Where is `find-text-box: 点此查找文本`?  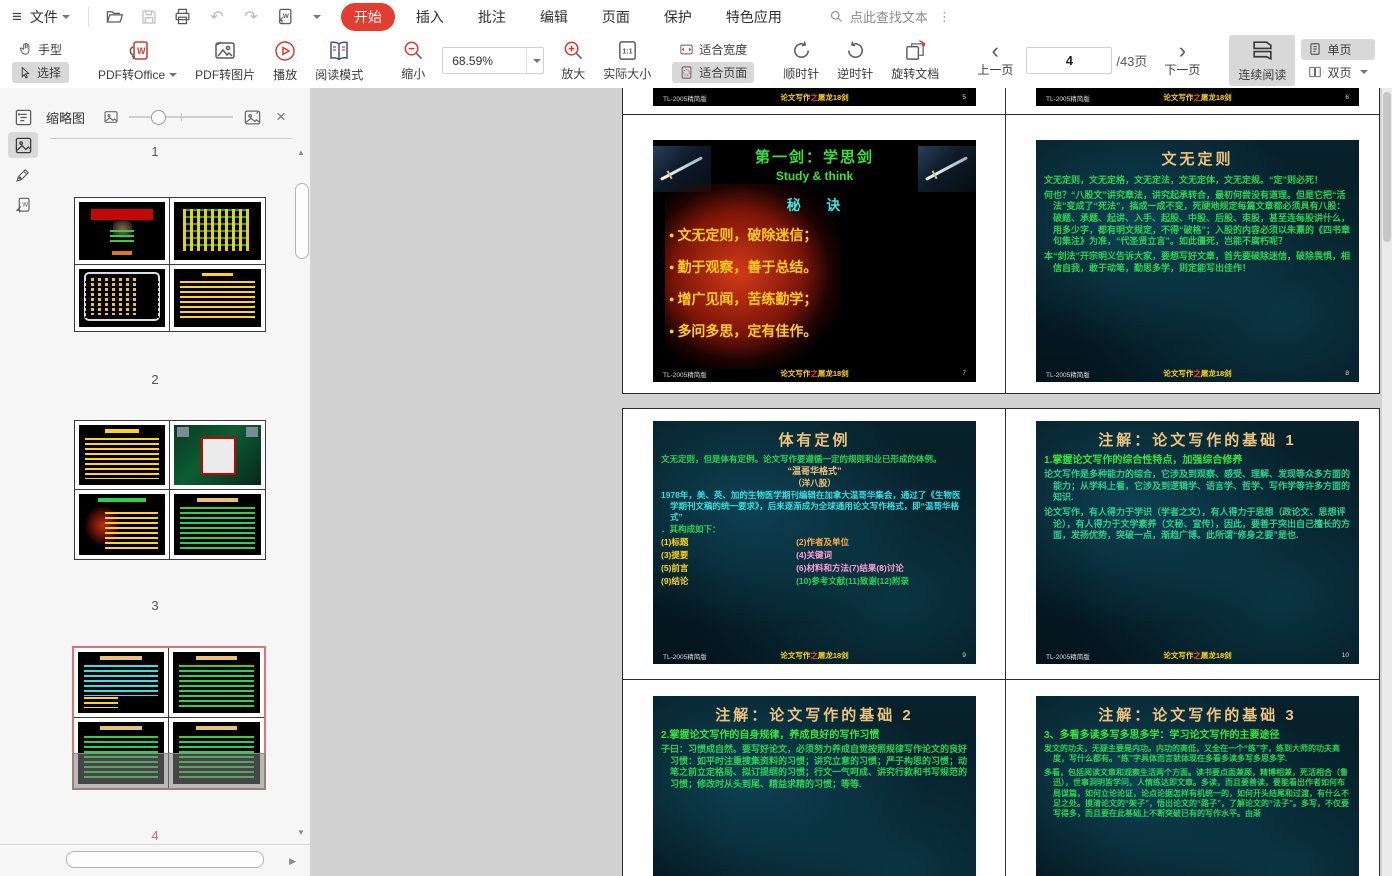 find-text-box: 点此查找文本 is located at coordinates (878, 16).